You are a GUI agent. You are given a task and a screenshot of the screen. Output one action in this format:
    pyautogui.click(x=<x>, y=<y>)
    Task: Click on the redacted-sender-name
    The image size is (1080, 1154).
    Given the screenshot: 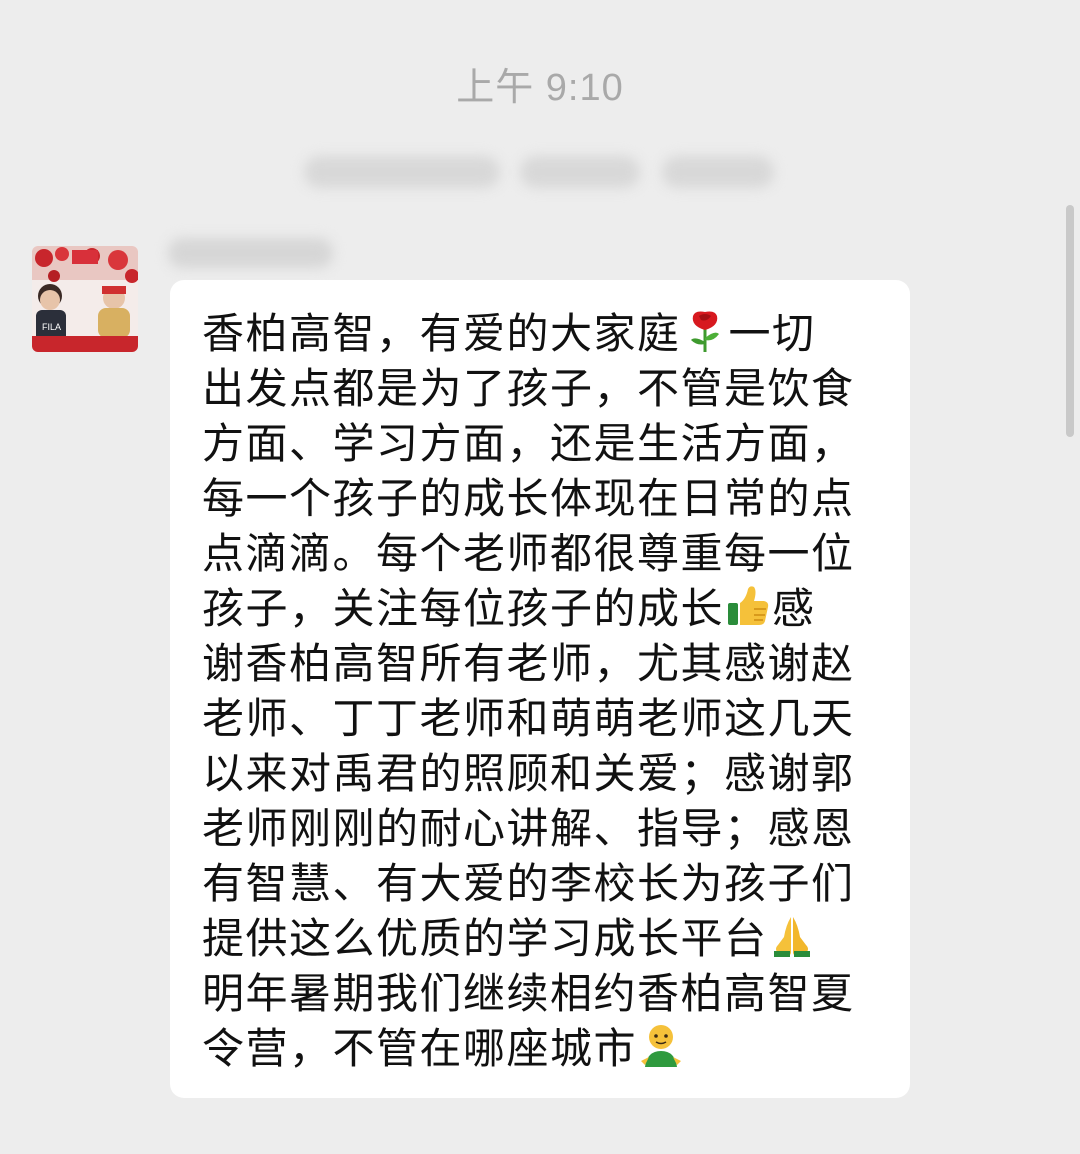 What is the action you would take?
    pyautogui.click(x=253, y=252)
    